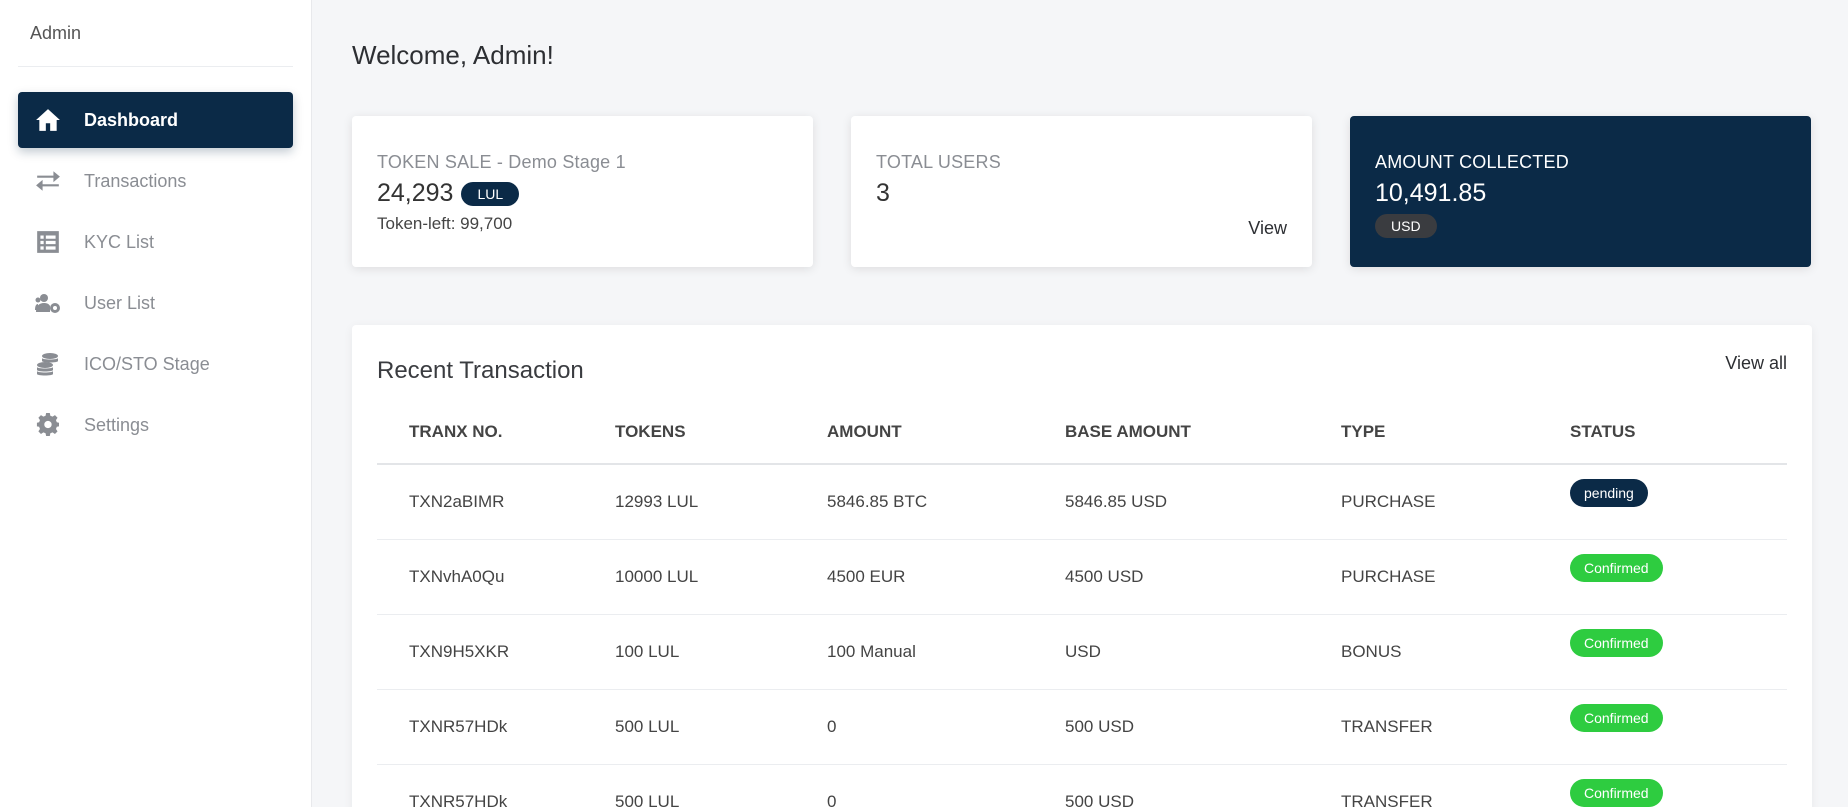 The height and width of the screenshot is (807, 1848). What do you see at coordinates (415, 193) in the screenshot?
I see `token-sale-value: 24,293` at bounding box center [415, 193].